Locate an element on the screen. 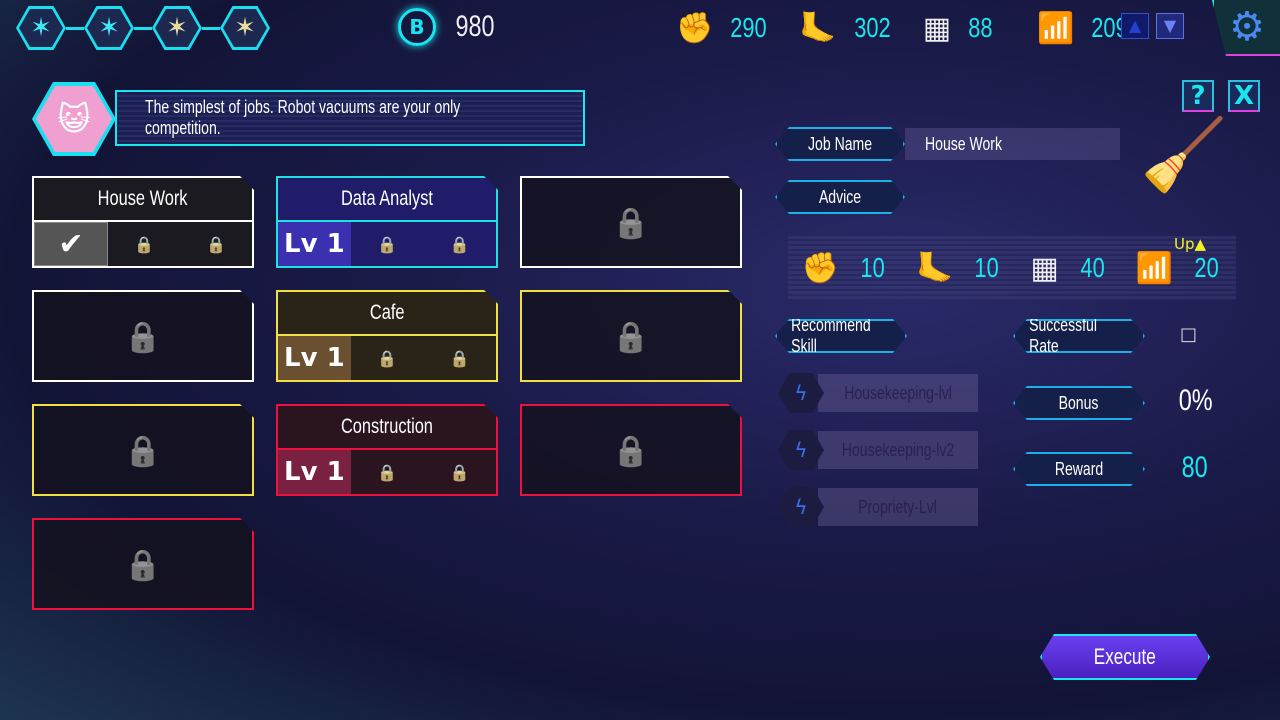  bonus-label: Bonus is located at coordinates (1079, 403).